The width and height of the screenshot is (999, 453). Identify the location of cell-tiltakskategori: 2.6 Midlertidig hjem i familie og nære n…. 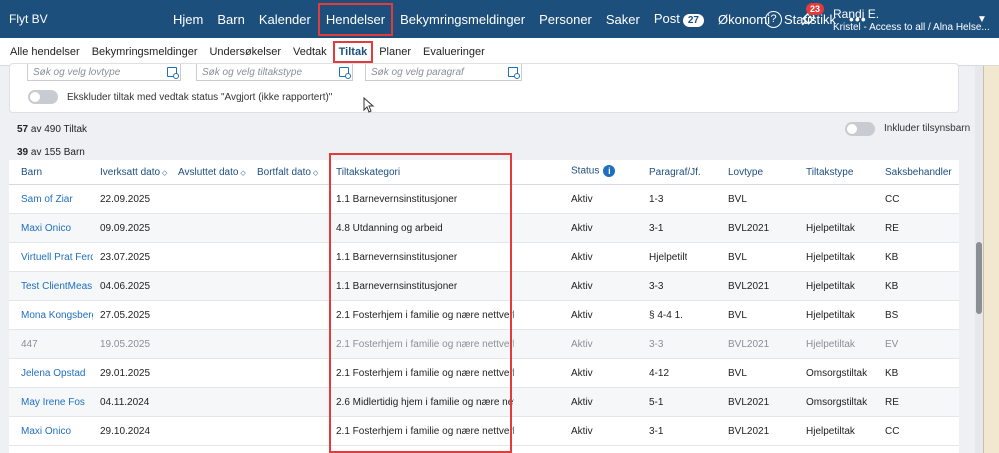
(425, 402).